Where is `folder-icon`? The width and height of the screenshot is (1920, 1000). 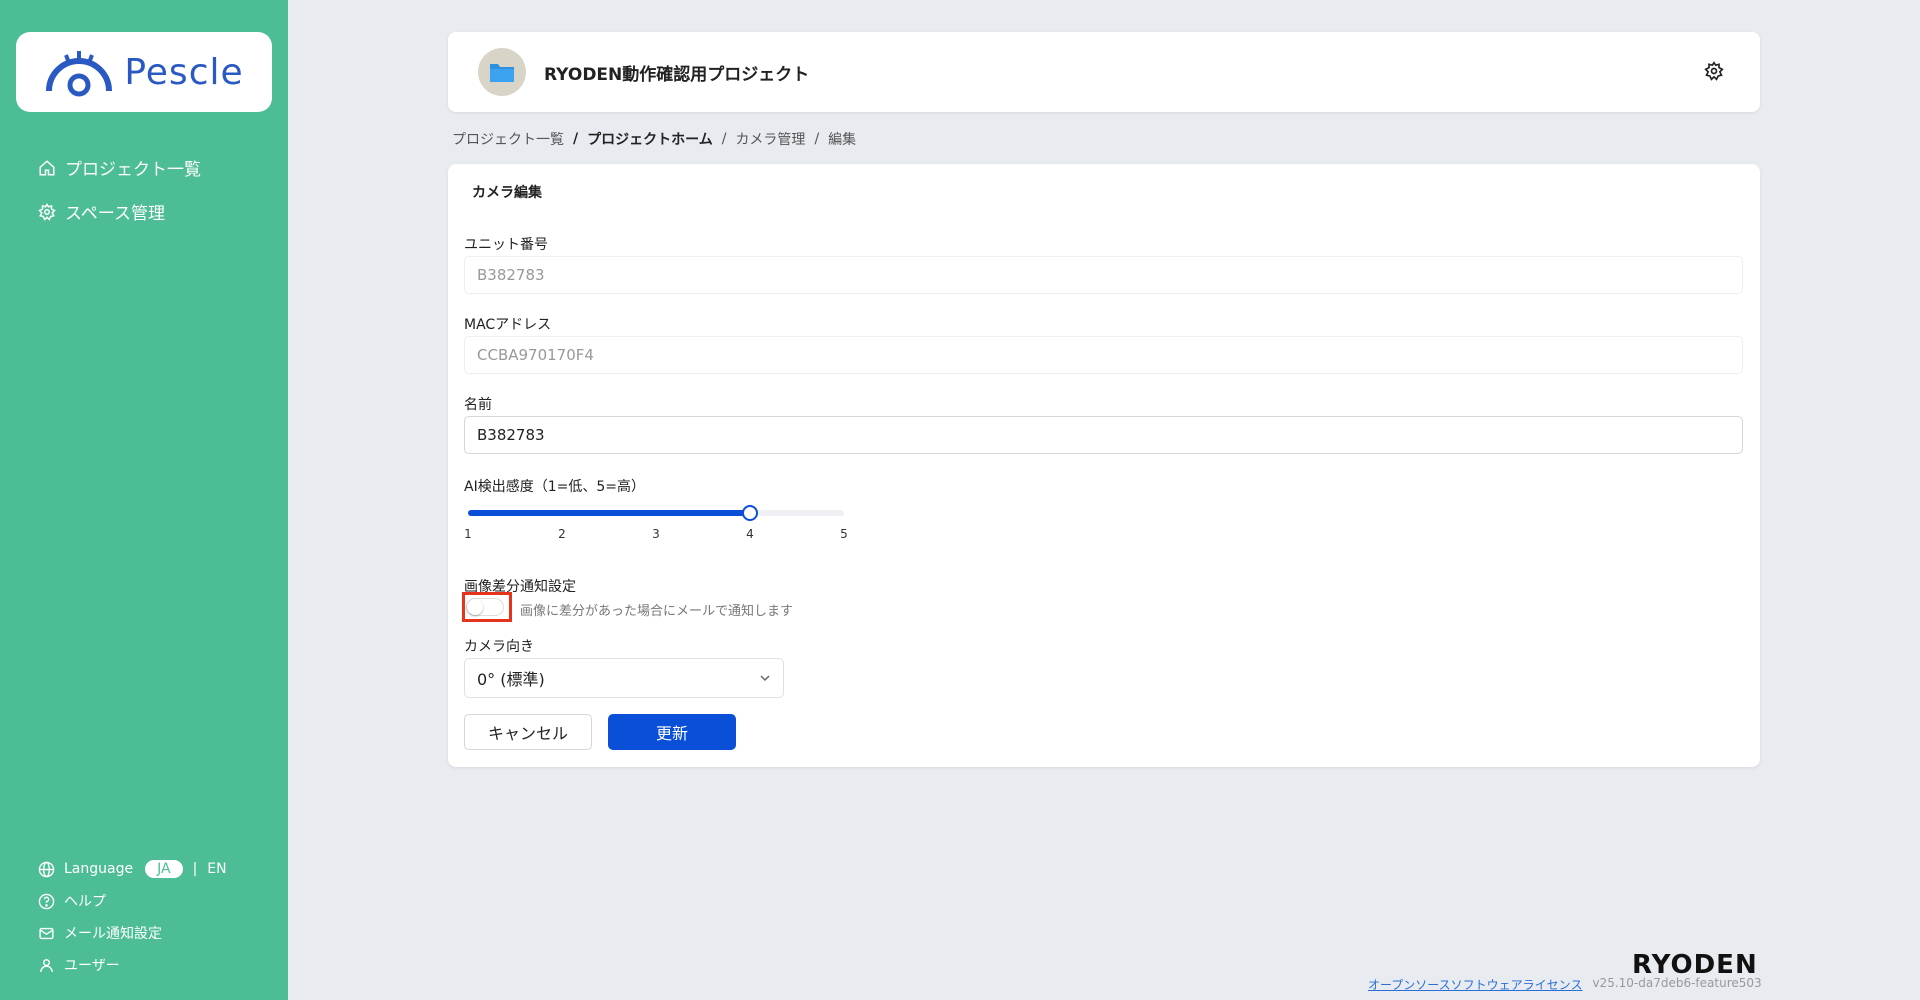 folder-icon is located at coordinates (502, 73).